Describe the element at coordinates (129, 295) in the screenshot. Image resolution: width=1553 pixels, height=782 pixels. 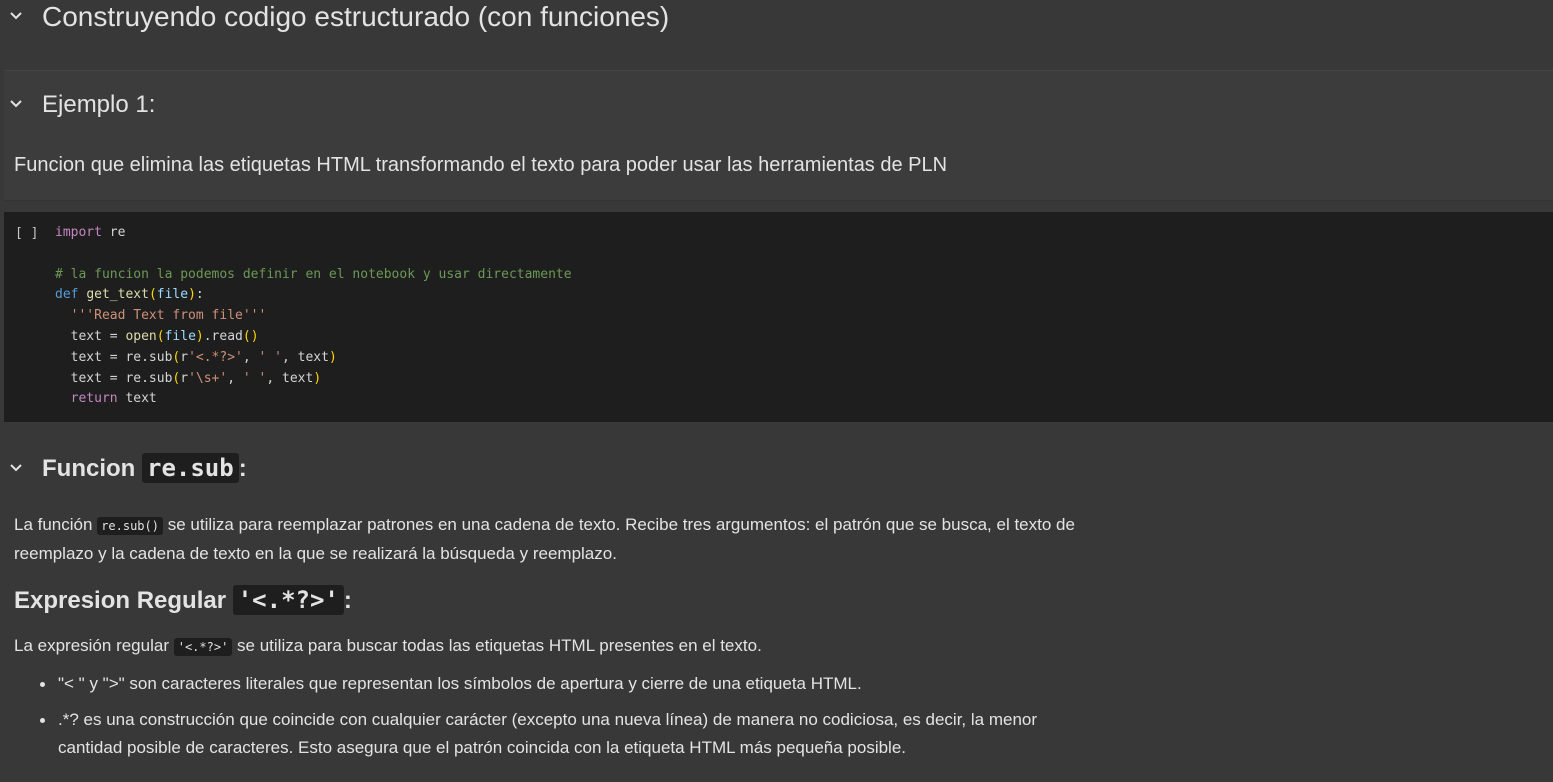
I see `code-line: def get_text(file):` at that location.